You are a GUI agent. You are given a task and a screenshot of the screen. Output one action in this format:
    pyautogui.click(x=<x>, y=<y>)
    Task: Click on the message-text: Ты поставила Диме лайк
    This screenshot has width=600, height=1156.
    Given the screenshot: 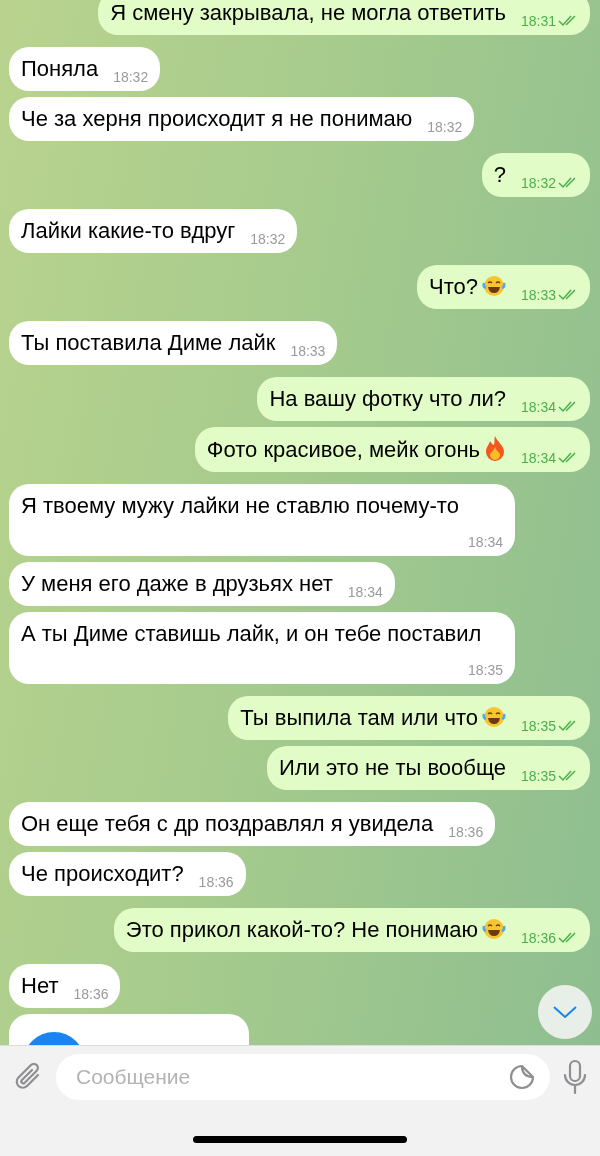 What is the action you would take?
    pyautogui.click(x=148, y=342)
    